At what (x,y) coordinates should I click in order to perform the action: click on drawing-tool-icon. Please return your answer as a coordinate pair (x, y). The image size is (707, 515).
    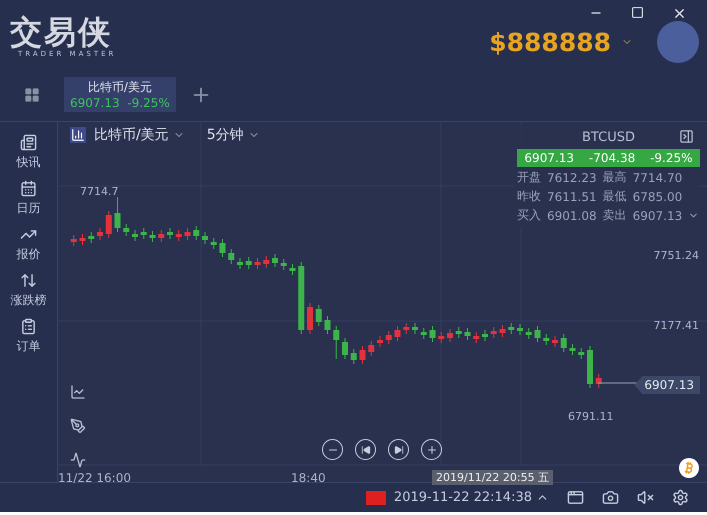
    Looking at the image, I should click on (78, 426).